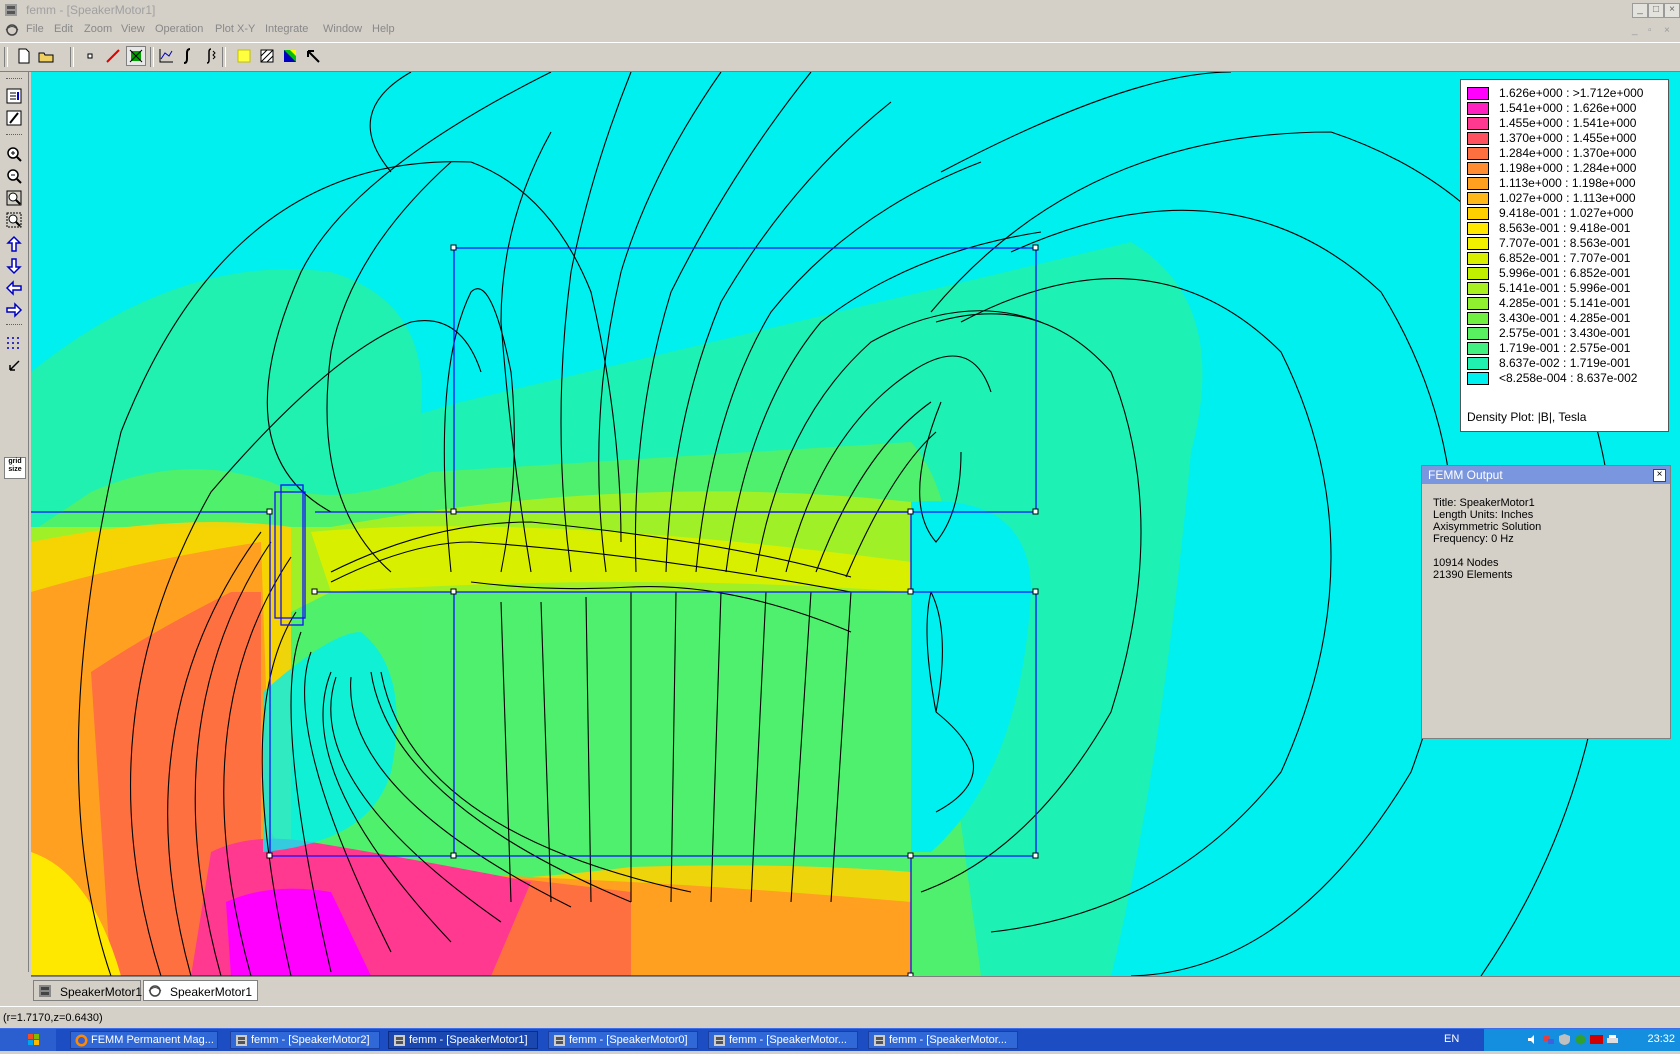 The width and height of the screenshot is (1680, 1054). What do you see at coordinates (90, 56) in the screenshot?
I see `point-mode-icon` at bounding box center [90, 56].